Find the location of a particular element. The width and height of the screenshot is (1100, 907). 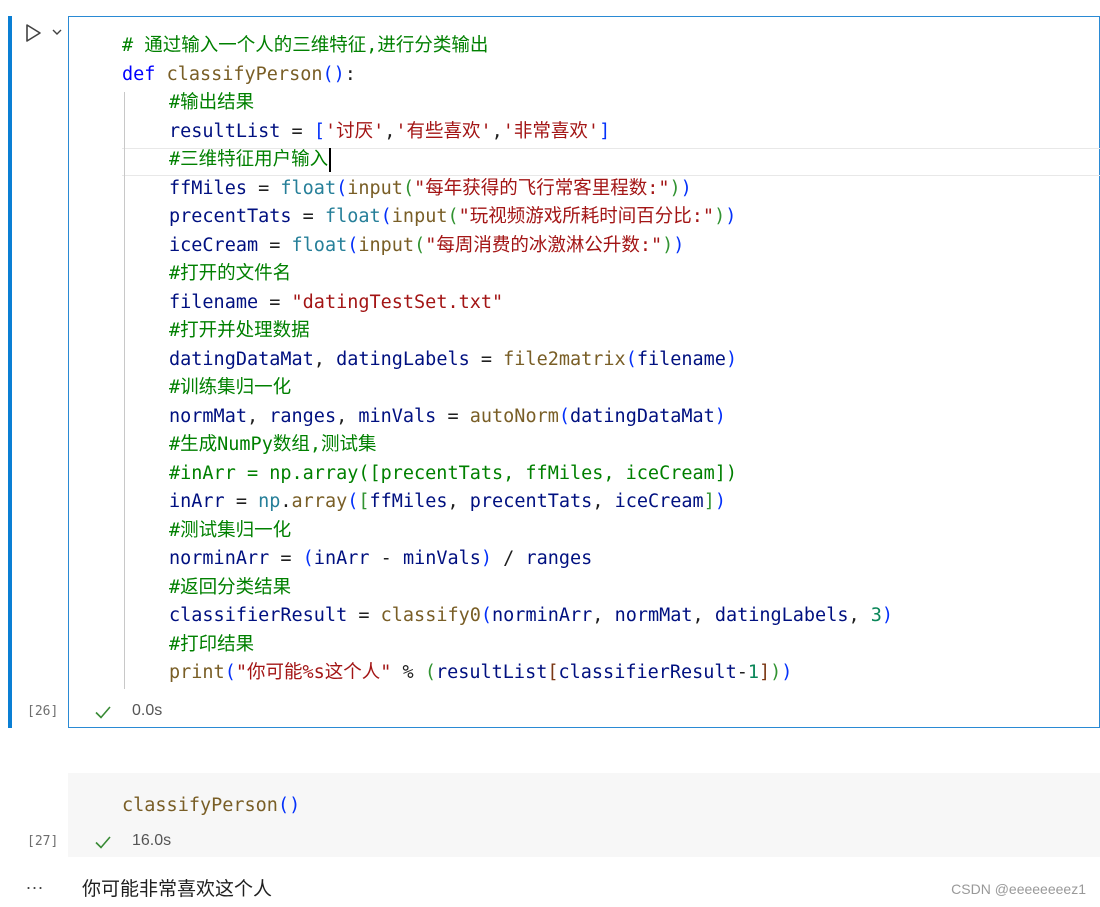

code-line: norminArr = (inArr - minVals) / ranges is located at coordinates (507, 559).